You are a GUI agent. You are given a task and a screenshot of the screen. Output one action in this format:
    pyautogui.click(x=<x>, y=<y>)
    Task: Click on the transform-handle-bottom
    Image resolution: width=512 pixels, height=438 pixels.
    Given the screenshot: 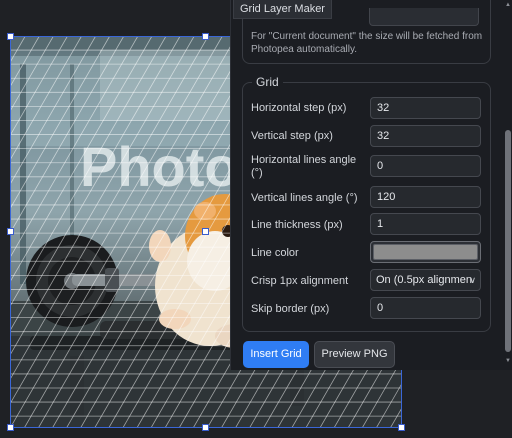 What is the action you would take?
    pyautogui.click(x=205, y=427)
    